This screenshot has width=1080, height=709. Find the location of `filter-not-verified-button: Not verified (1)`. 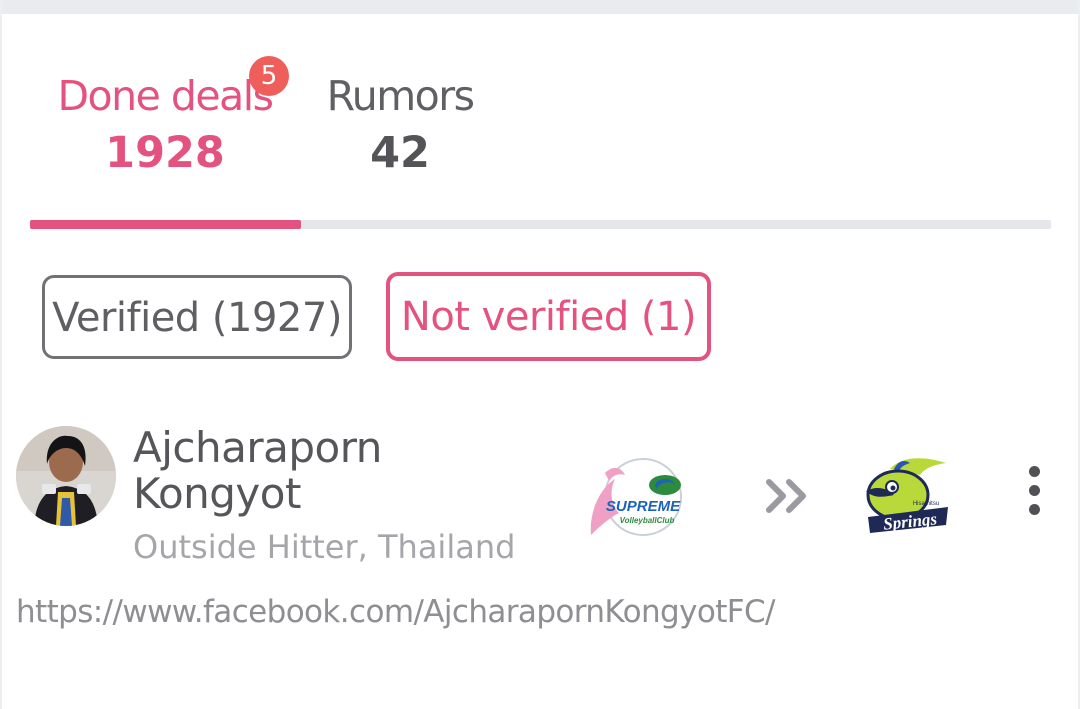

filter-not-verified-button: Not verified (1) is located at coordinates (548, 316).